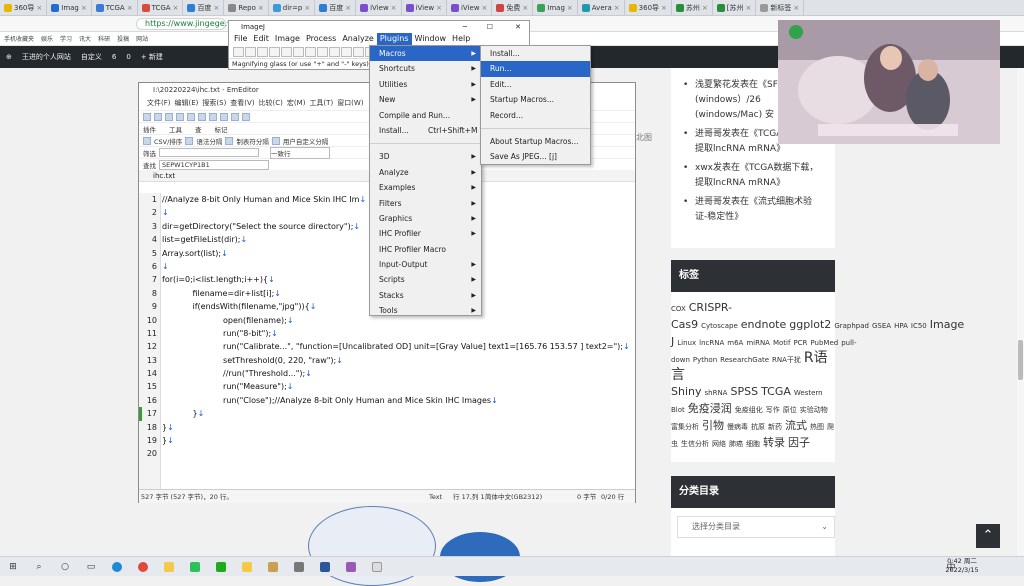  What do you see at coordinates (13, 567) in the screenshot?
I see `windows-start-icon: ⊞` at bounding box center [13, 567].